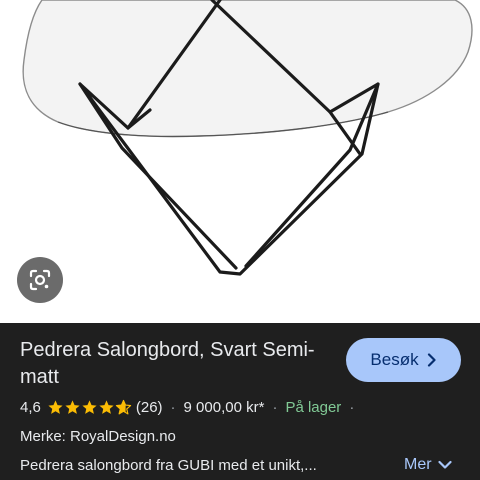  I want to click on merchant-line: Merke: RoyalDesign.no, so click(98, 436).